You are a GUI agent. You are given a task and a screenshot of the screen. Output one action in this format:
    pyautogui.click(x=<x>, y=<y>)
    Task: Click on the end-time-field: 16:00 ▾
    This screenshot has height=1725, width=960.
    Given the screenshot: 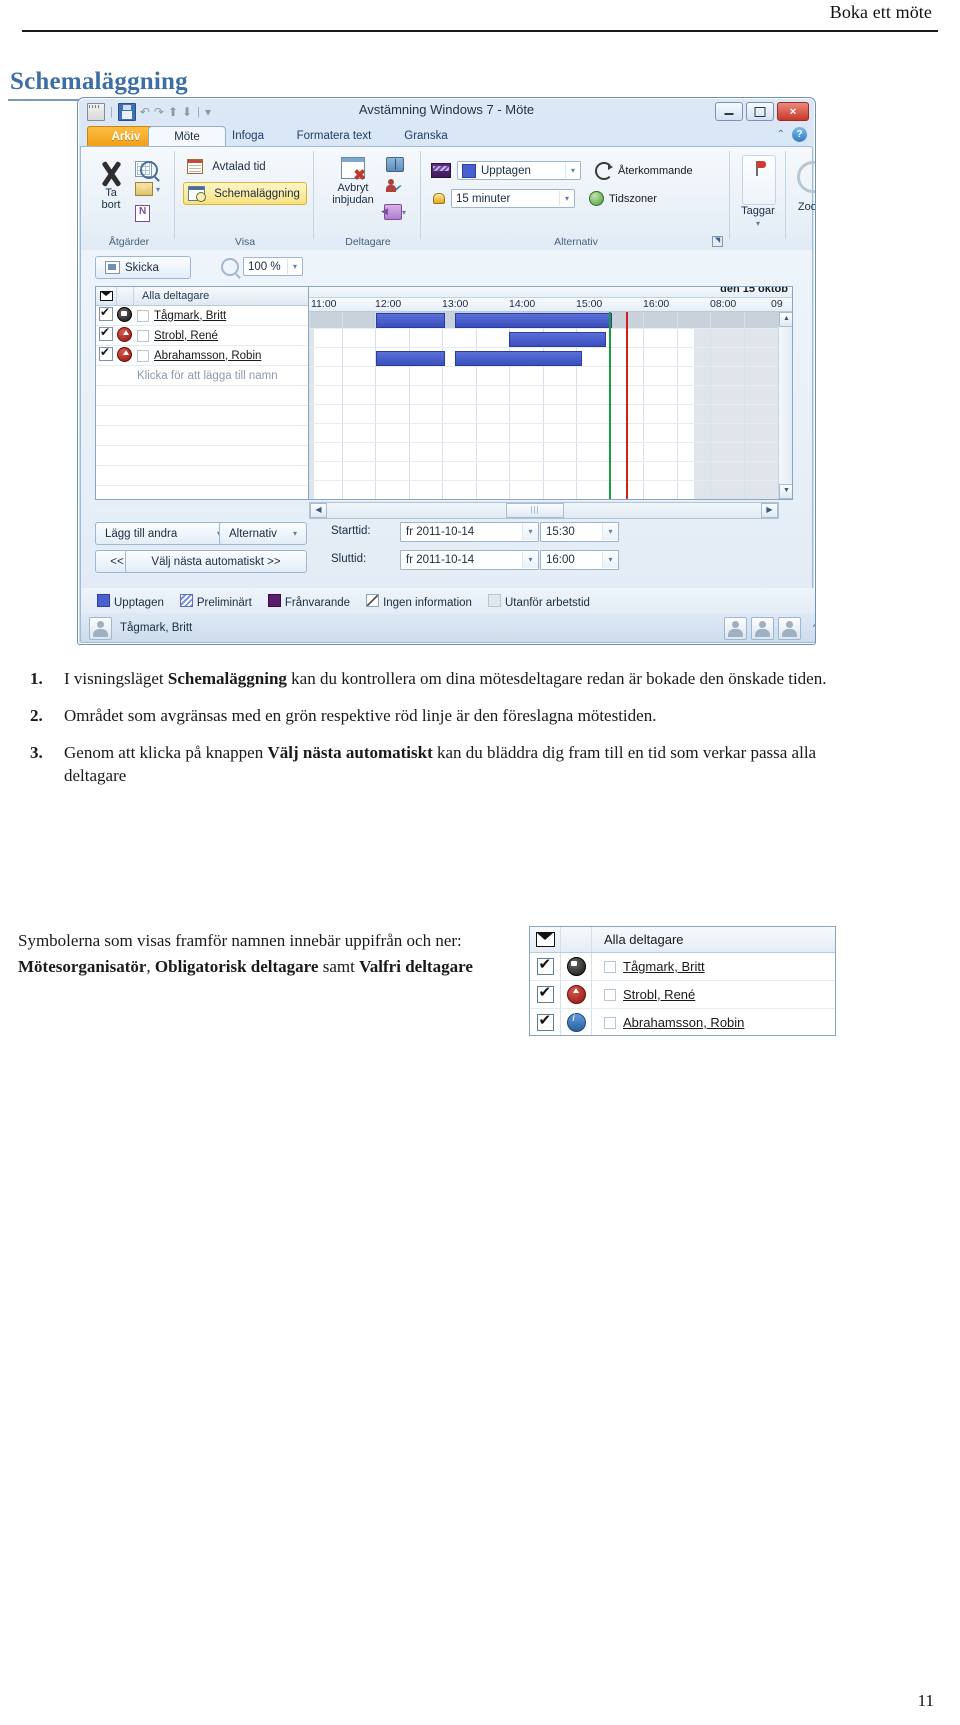 What is the action you would take?
    pyautogui.click(x=579, y=560)
    